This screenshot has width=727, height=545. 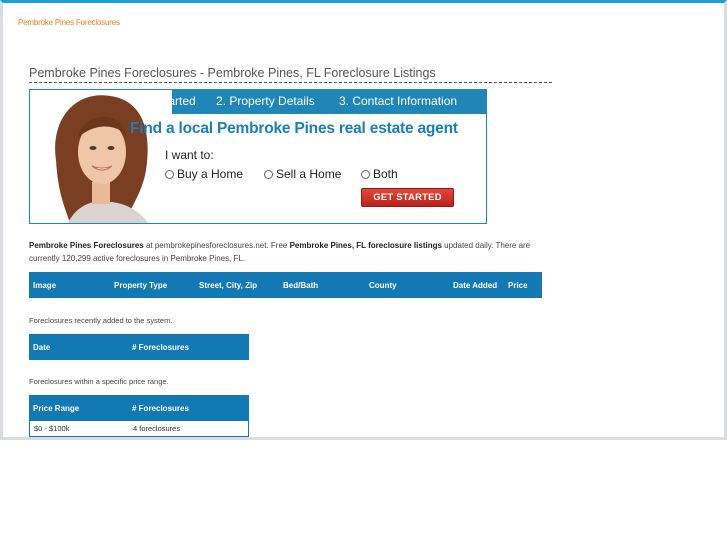 I want to click on want-to-label: I want to:, so click(x=189, y=155).